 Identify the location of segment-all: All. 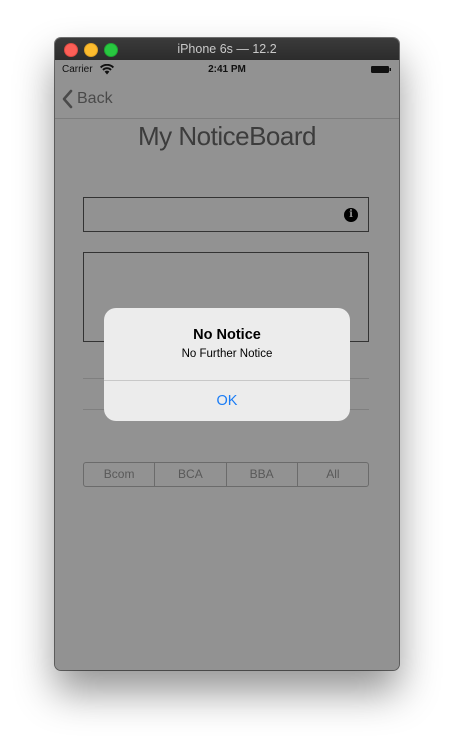
(333, 474).